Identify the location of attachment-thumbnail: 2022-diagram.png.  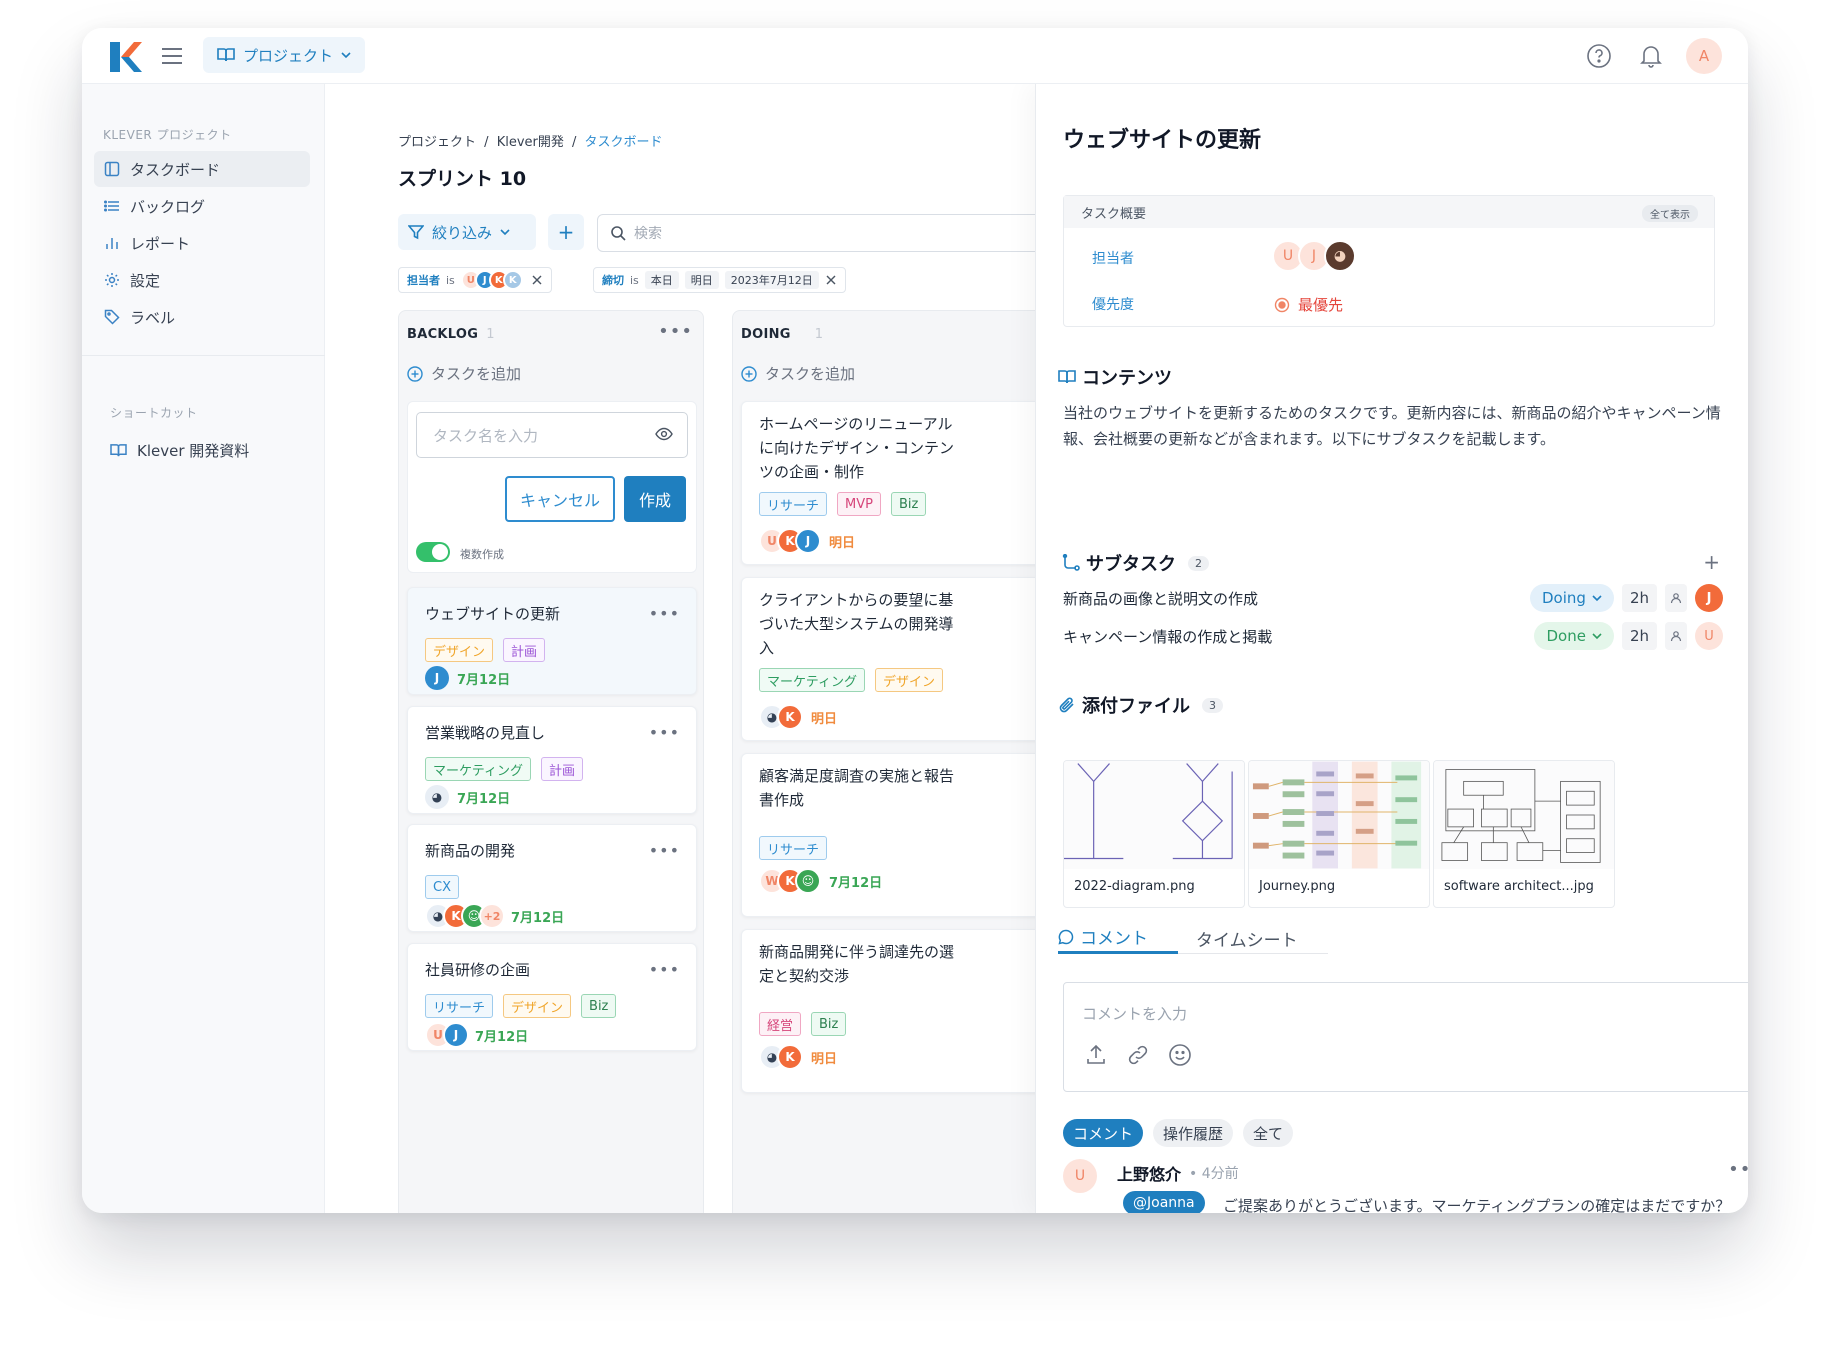
(1154, 834).